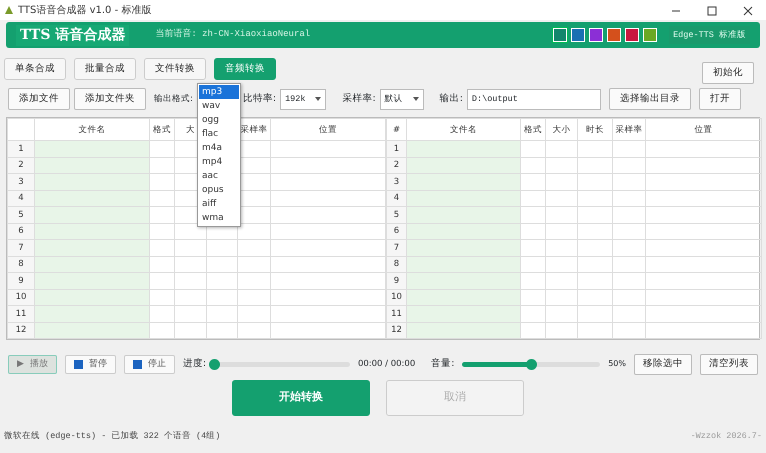 This screenshot has width=766, height=453. What do you see at coordinates (112, 436) in the screenshot?
I see `status-text: 微软在线 (edge-tts) - 已加载 322 个语音 (4组)` at bounding box center [112, 436].